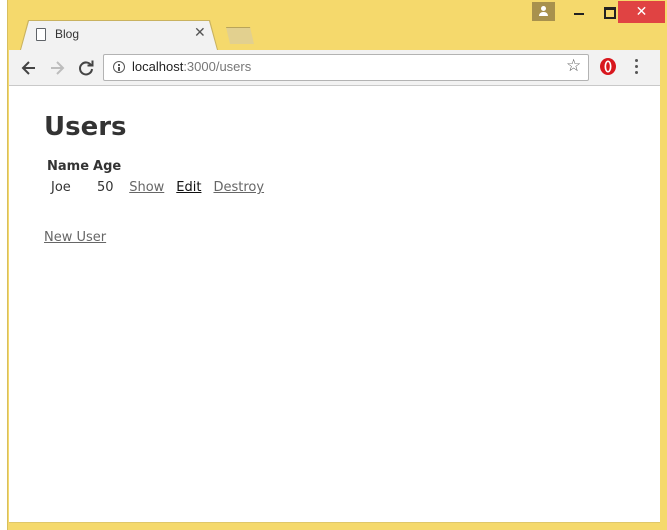 This screenshot has width=667, height=530. I want to click on show-link: Show, so click(146, 187).